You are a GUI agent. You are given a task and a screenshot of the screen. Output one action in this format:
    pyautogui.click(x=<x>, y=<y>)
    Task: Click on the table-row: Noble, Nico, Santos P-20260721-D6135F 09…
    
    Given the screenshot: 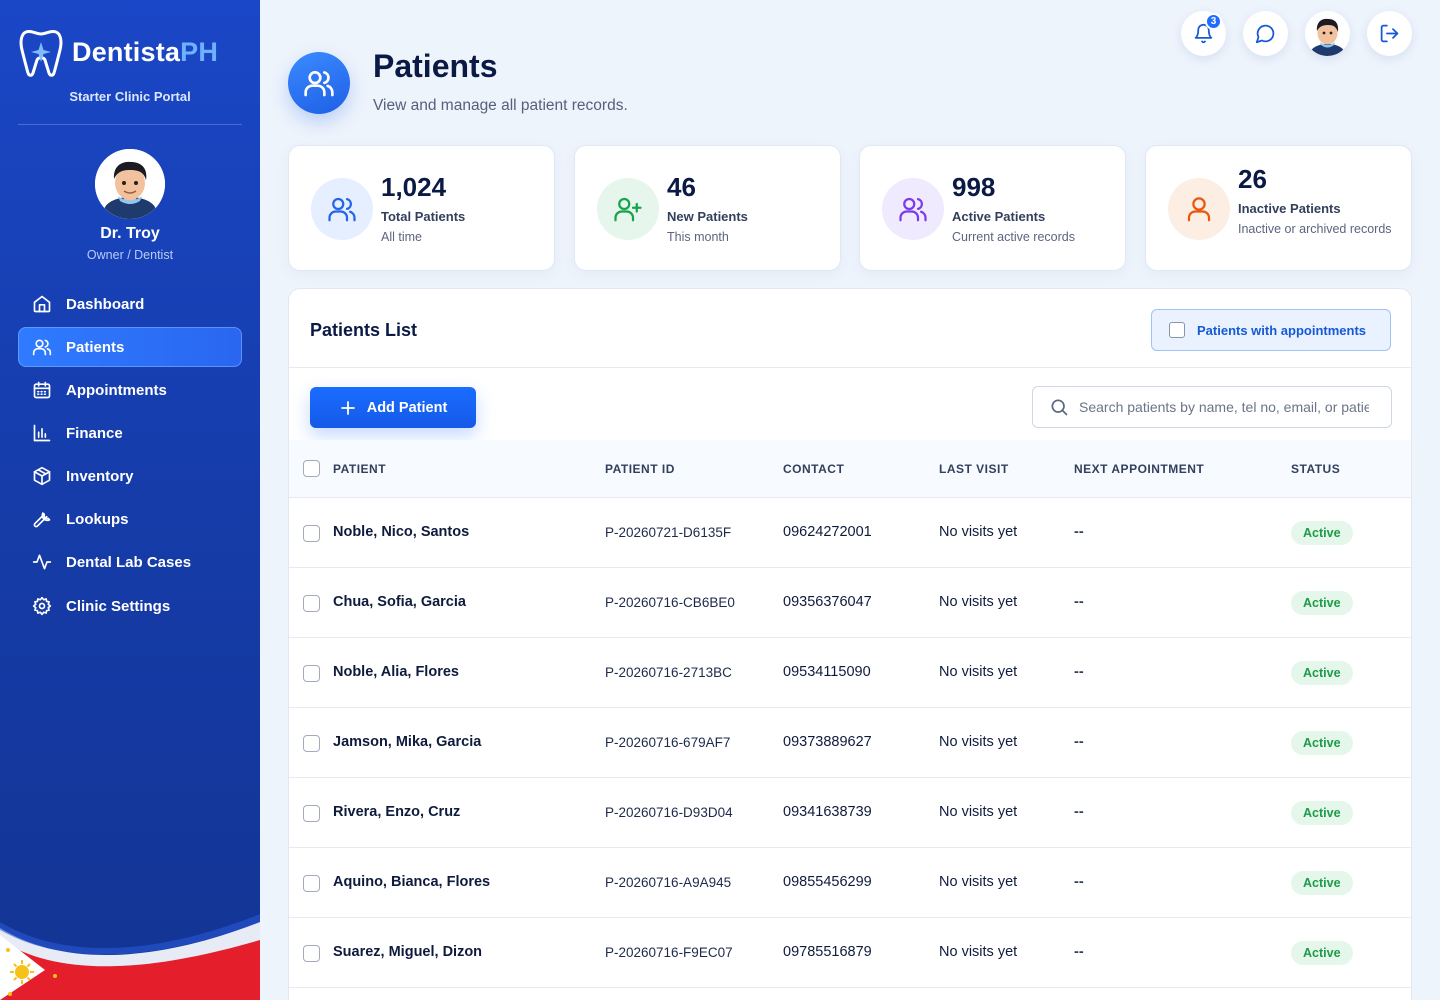 What is the action you would take?
    pyautogui.click(x=850, y=533)
    